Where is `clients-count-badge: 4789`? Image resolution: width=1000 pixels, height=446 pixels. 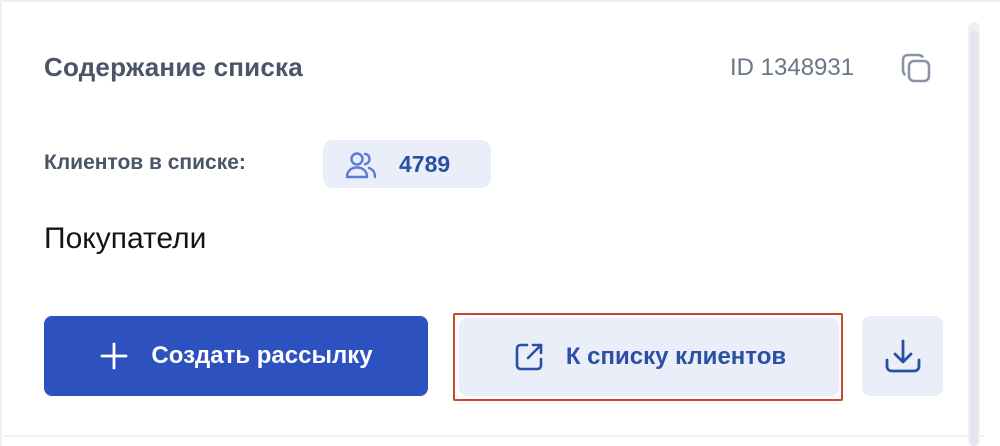 clients-count-badge: 4789 is located at coordinates (407, 164).